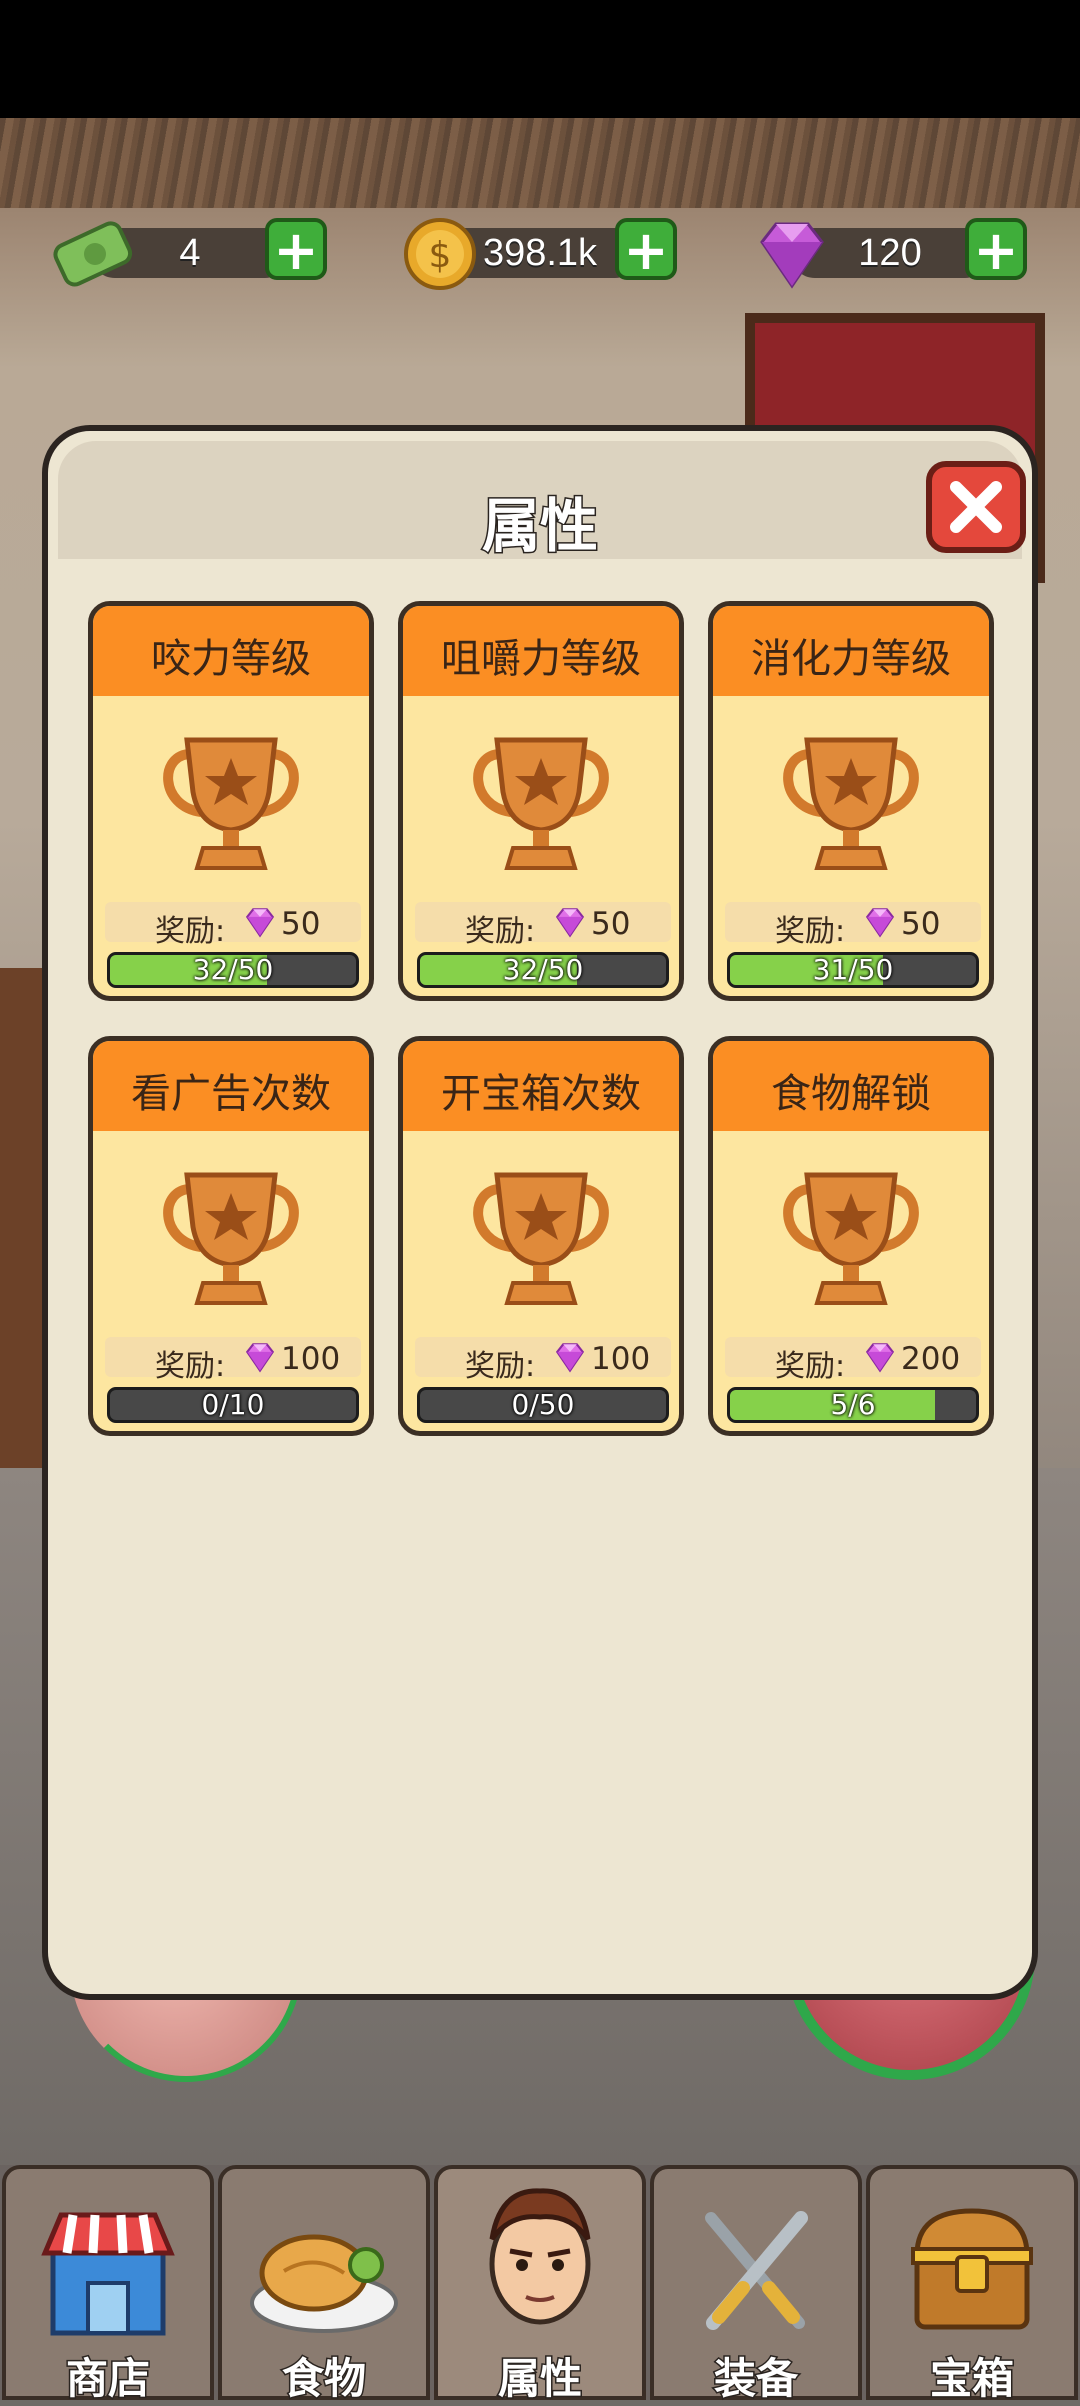 This screenshot has height=2406, width=1080. I want to click on add-cash-button: +, so click(296, 249).